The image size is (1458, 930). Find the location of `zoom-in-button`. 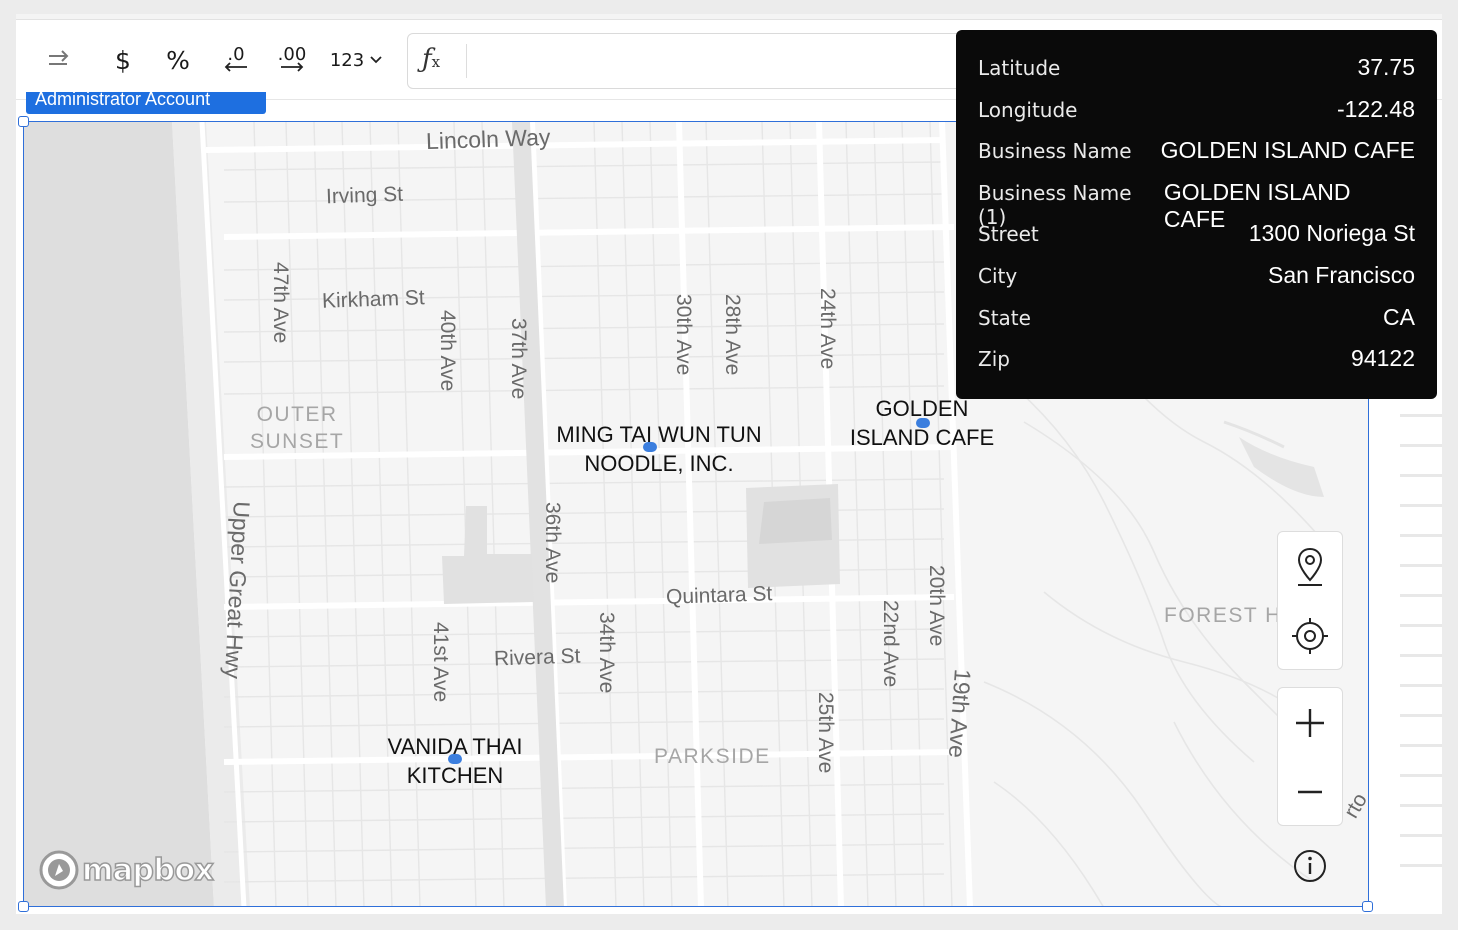

zoom-in-button is located at coordinates (1310, 723).